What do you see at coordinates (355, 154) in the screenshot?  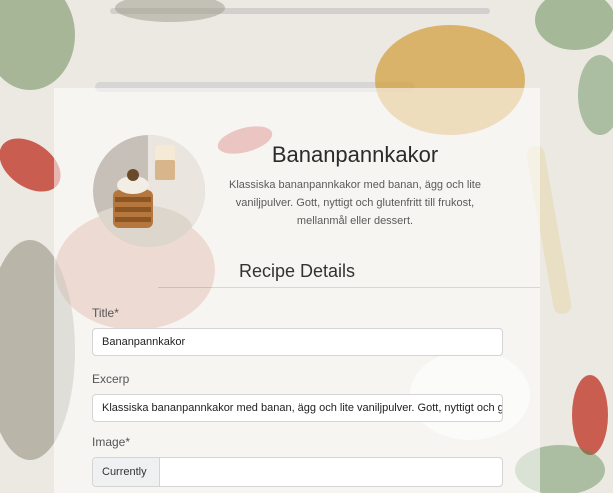 I see `recipe-title: Bananpannkakor` at bounding box center [355, 154].